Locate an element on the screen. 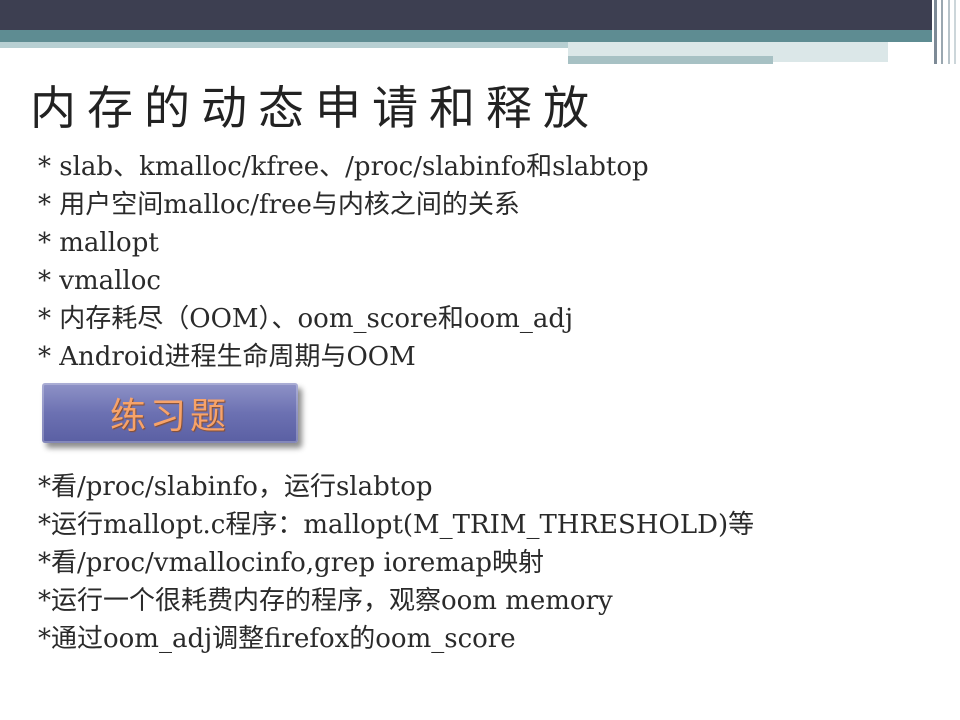 This screenshot has height=720, width=960. exercise-item: *通过oom_adj调整firefox的oom_score is located at coordinates (277, 639).